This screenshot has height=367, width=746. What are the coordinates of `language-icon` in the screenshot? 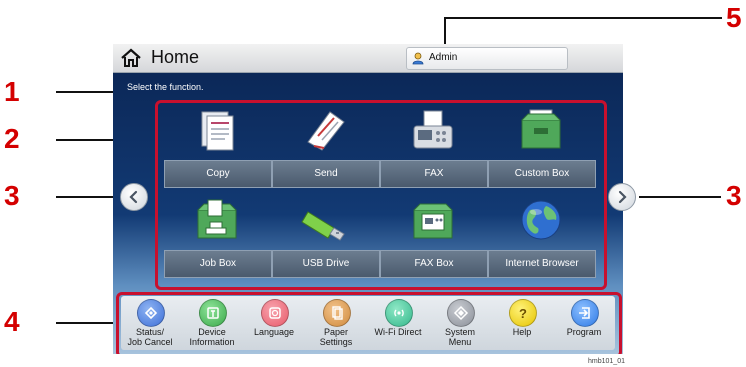 It's located at (275, 313).